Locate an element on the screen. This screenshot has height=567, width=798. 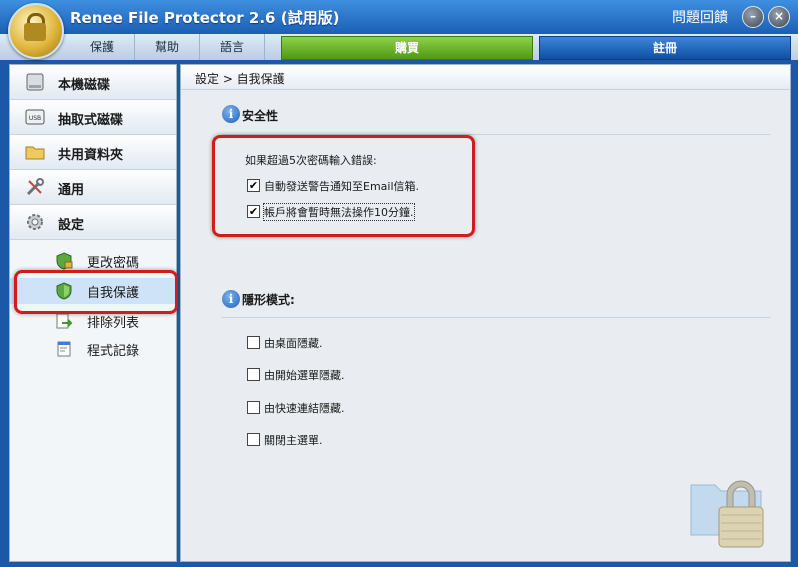
sidebar-item-label: 設定 is located at coordinates (71, 225).